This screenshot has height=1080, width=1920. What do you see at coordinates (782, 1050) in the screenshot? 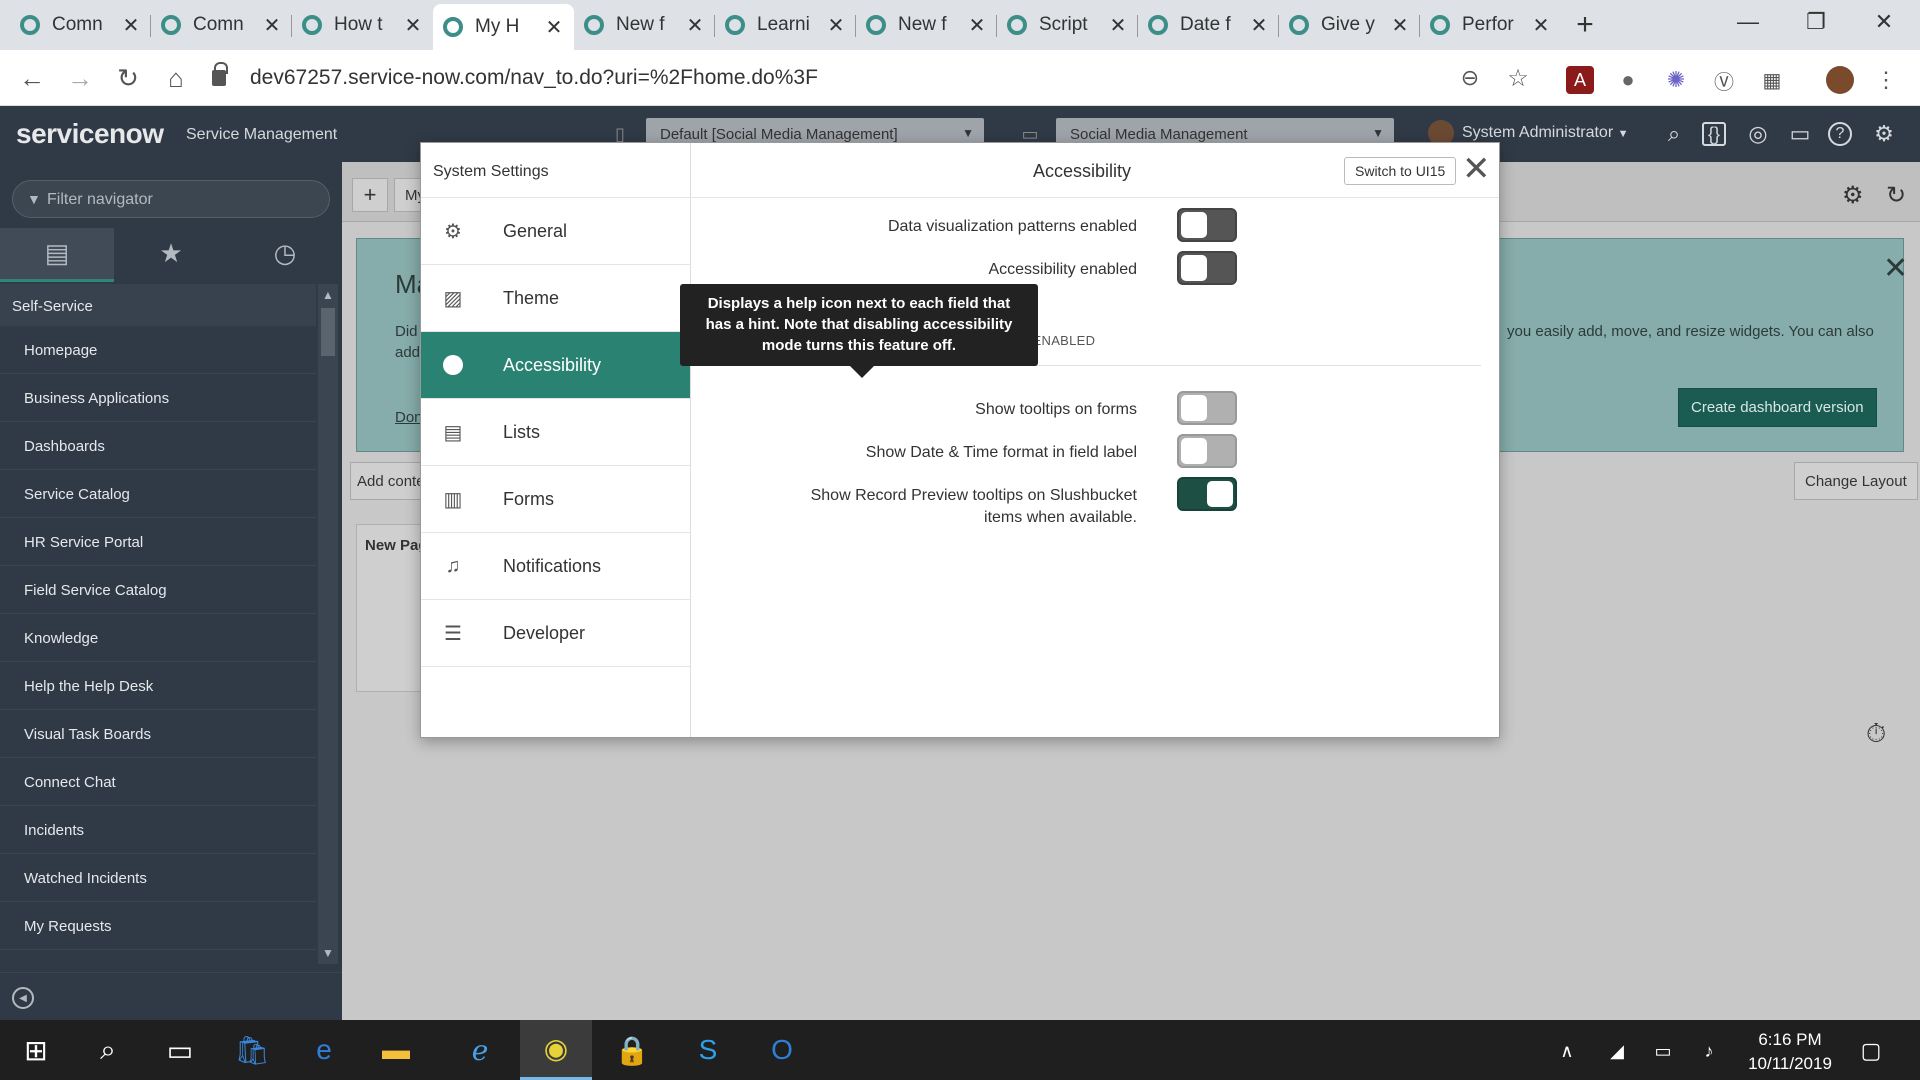
I see `outlook-icon: O` at bounding box center [782, 1050].